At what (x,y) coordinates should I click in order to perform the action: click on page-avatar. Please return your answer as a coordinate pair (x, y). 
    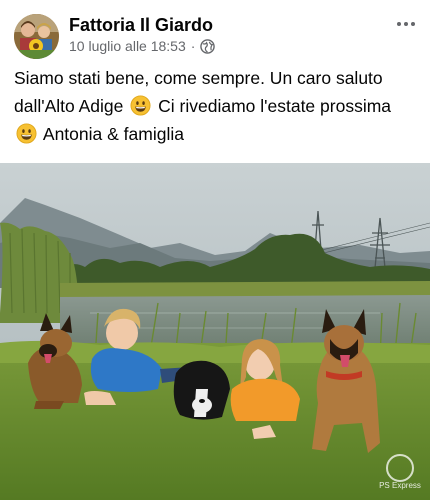
    Looking at the image, I should click on (36, 36).